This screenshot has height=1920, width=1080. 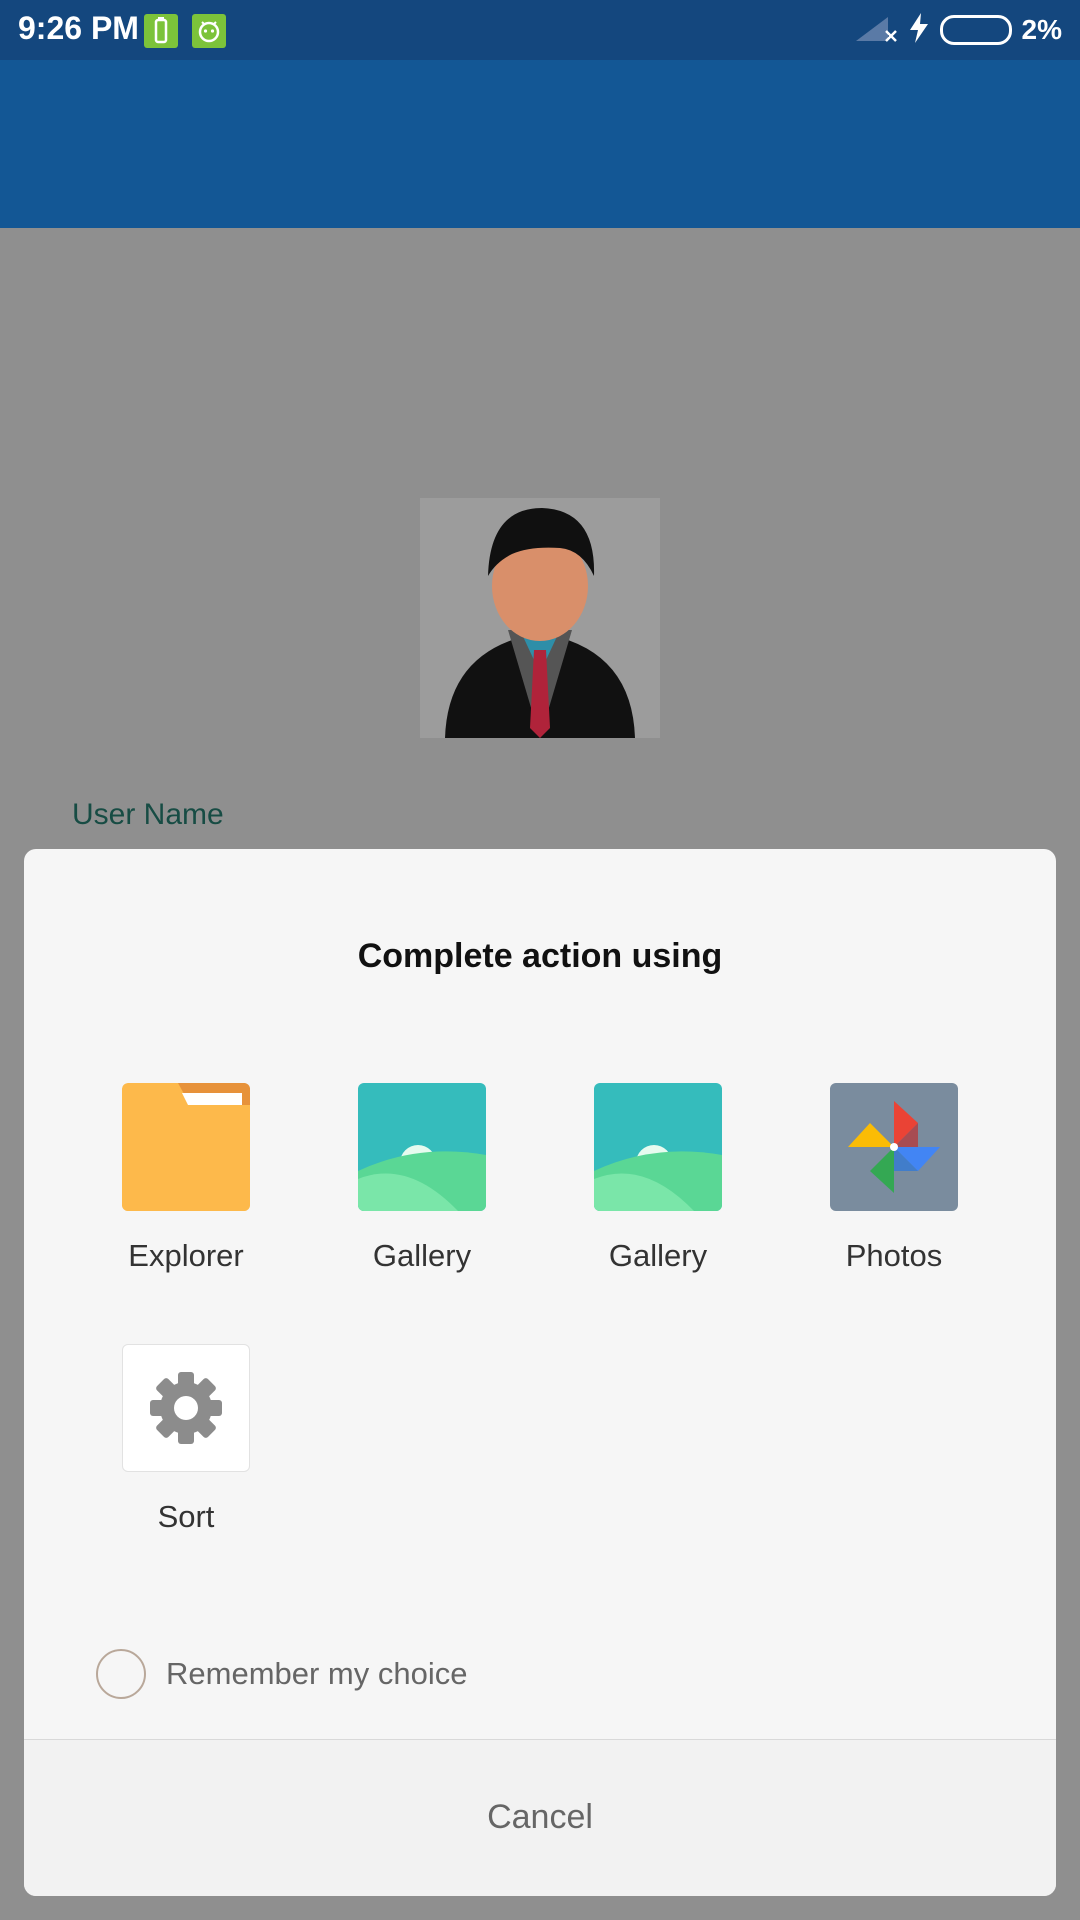 What do you see at coordinates (894, 1255) in the screenshot?
I see `app-label: Photos` at bounding box center [894, 1255].